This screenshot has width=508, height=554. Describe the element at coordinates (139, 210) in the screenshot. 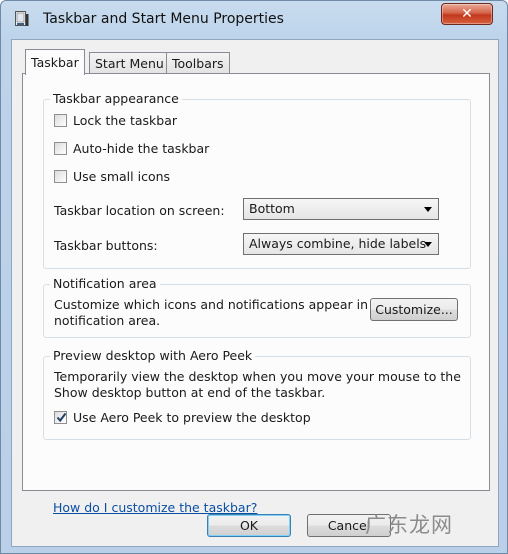

I see `location-label: Taskbar location on screen:` at that location.